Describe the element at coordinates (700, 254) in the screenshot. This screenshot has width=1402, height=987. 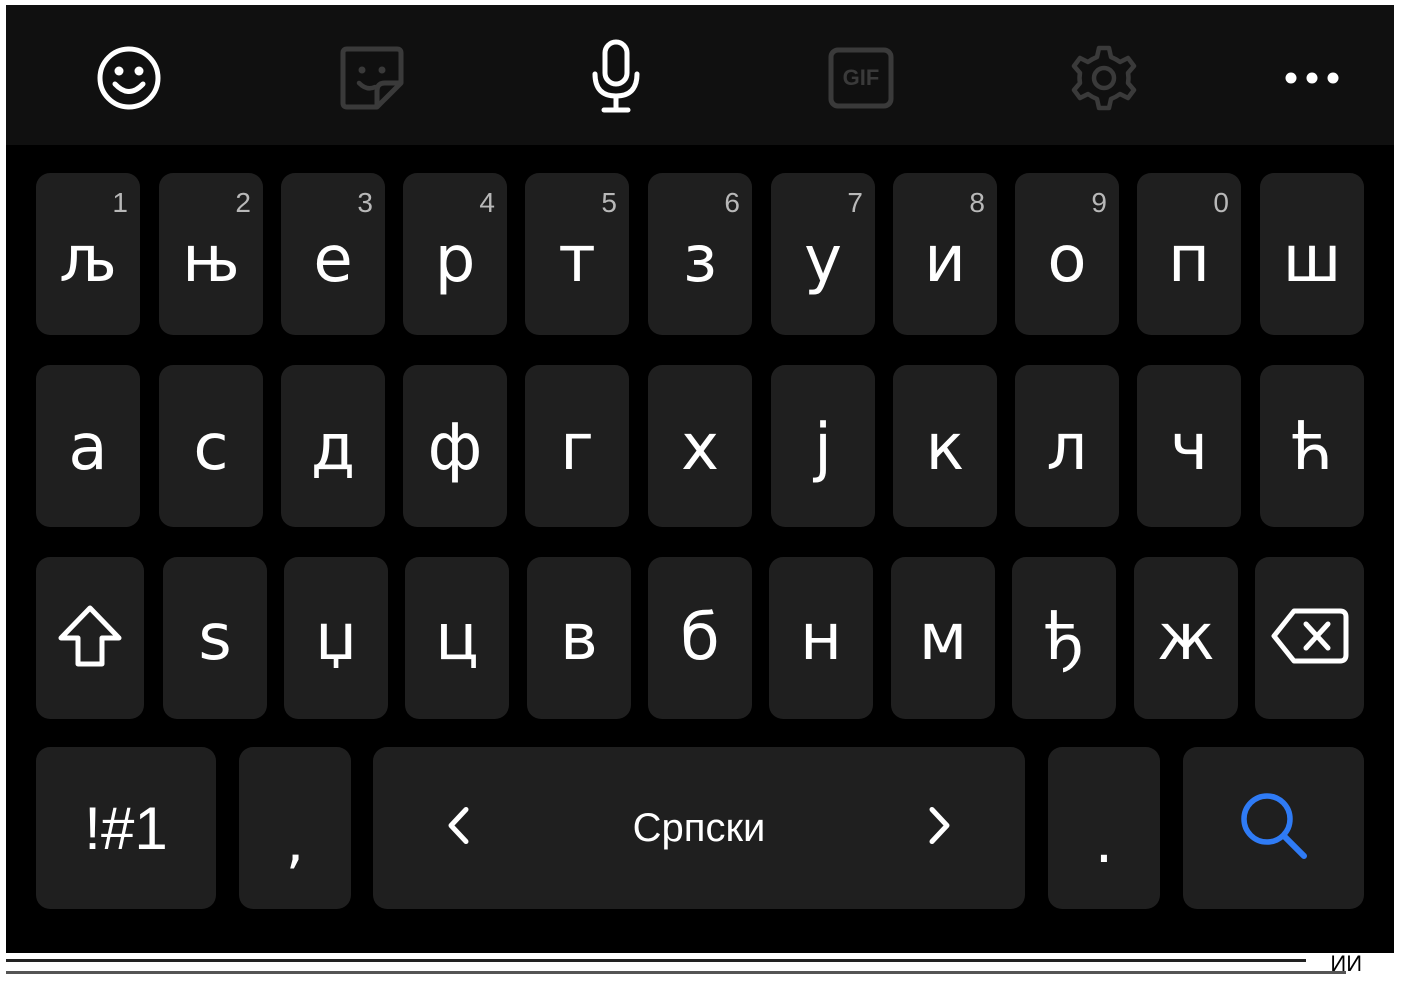
I see `key-ze: 6 з` at that location.